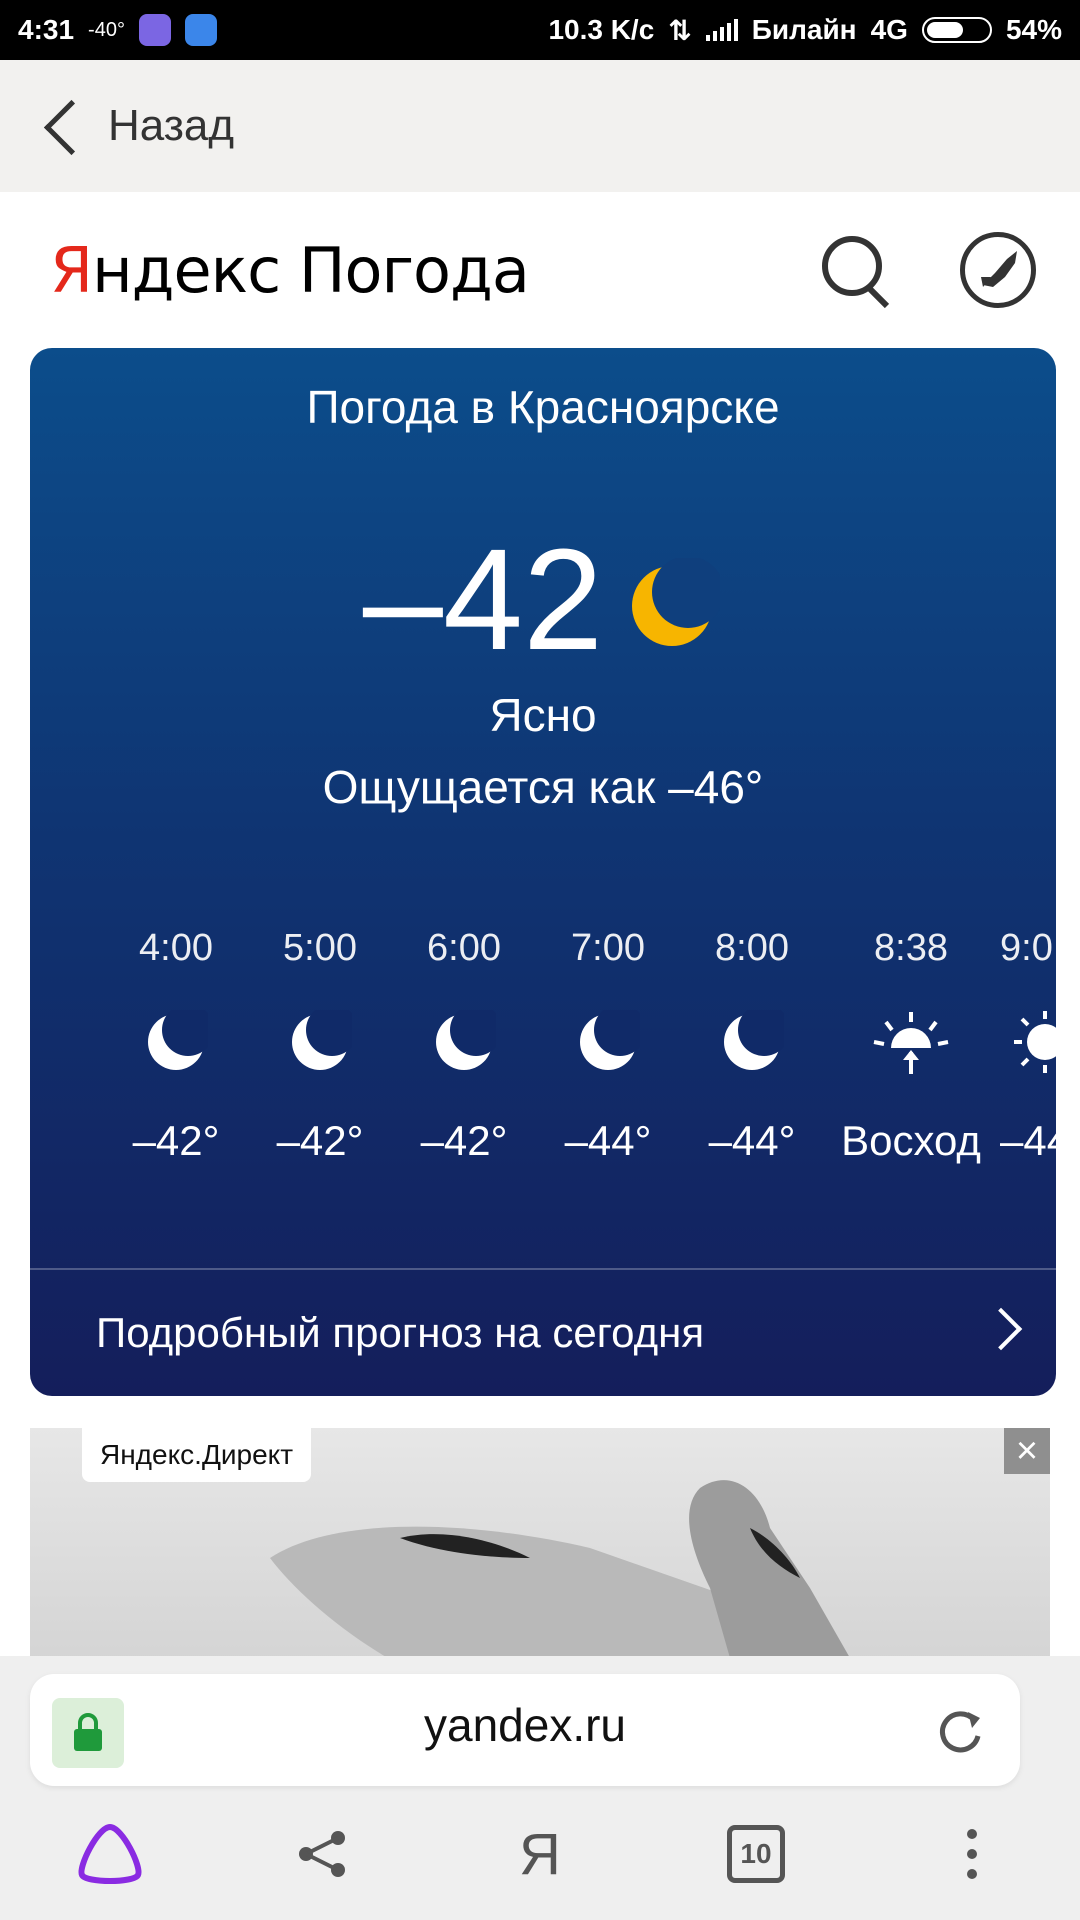  Describe the element at coordinates (171, 126) in the screenshot. I see `back-label: Назад` at that location.